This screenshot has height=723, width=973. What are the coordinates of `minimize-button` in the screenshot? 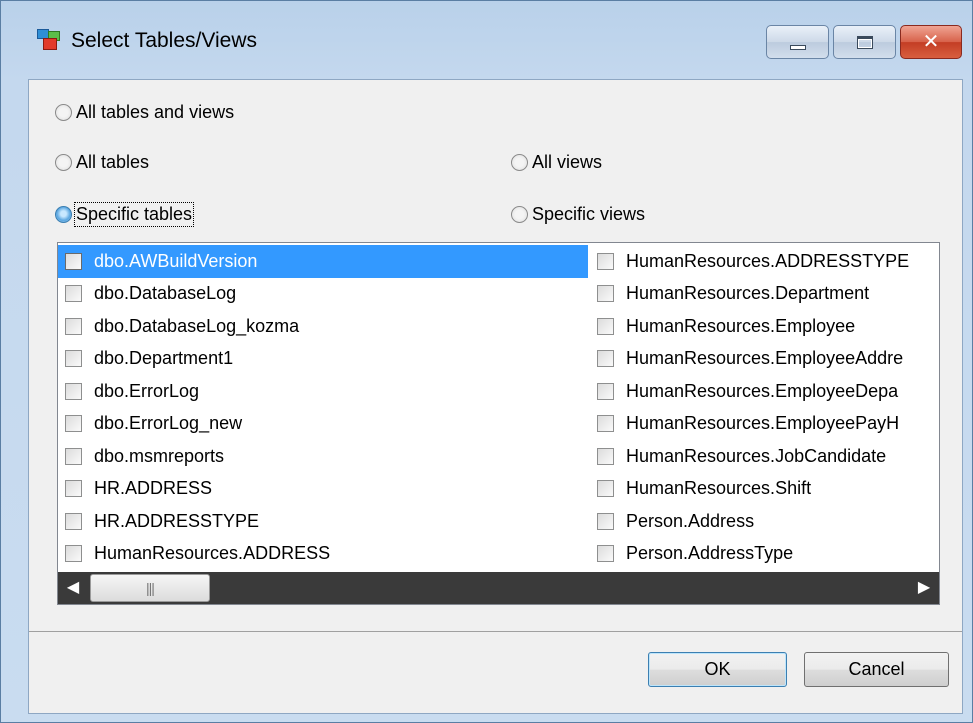 It's located at (797, 42).